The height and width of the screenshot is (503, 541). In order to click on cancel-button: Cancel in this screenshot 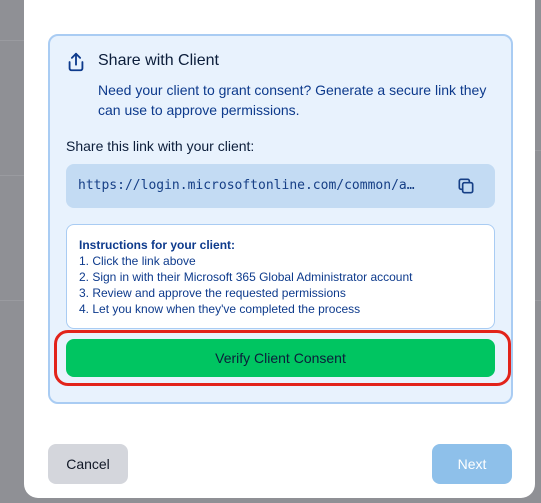, I will do `click(88, 464)`.